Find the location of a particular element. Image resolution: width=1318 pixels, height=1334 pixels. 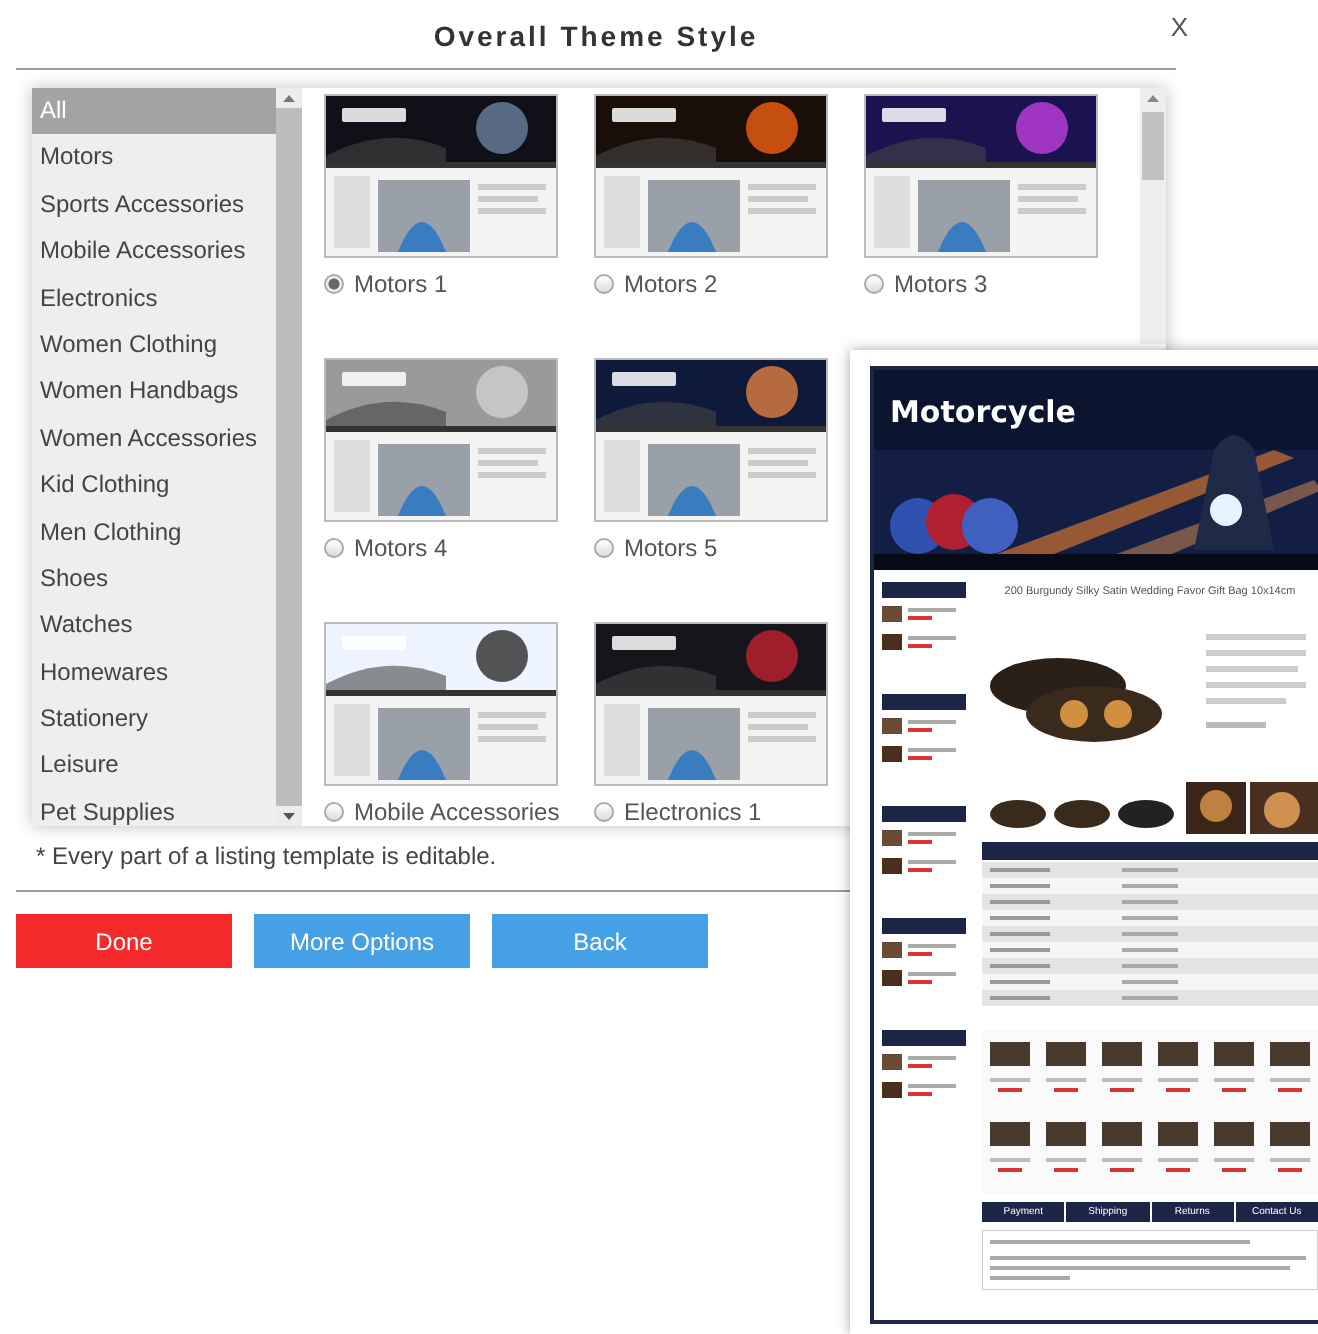

theme-radio: Motors 5 is located at coordinates (709, 548).